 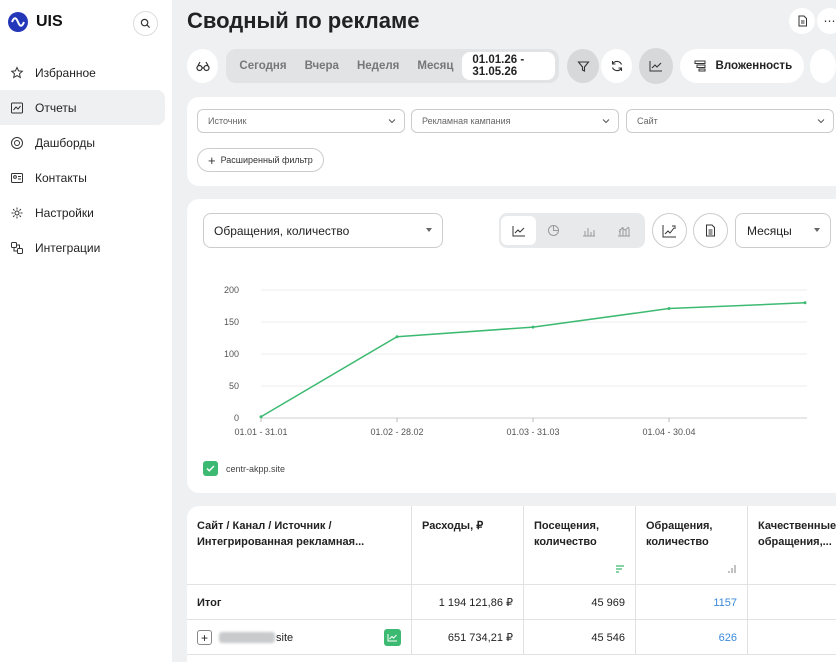 What do you see at coordinates (754, 66) in the screenshot?
I see `nesting-label: Вложенность` at bounding box center [754, 66].